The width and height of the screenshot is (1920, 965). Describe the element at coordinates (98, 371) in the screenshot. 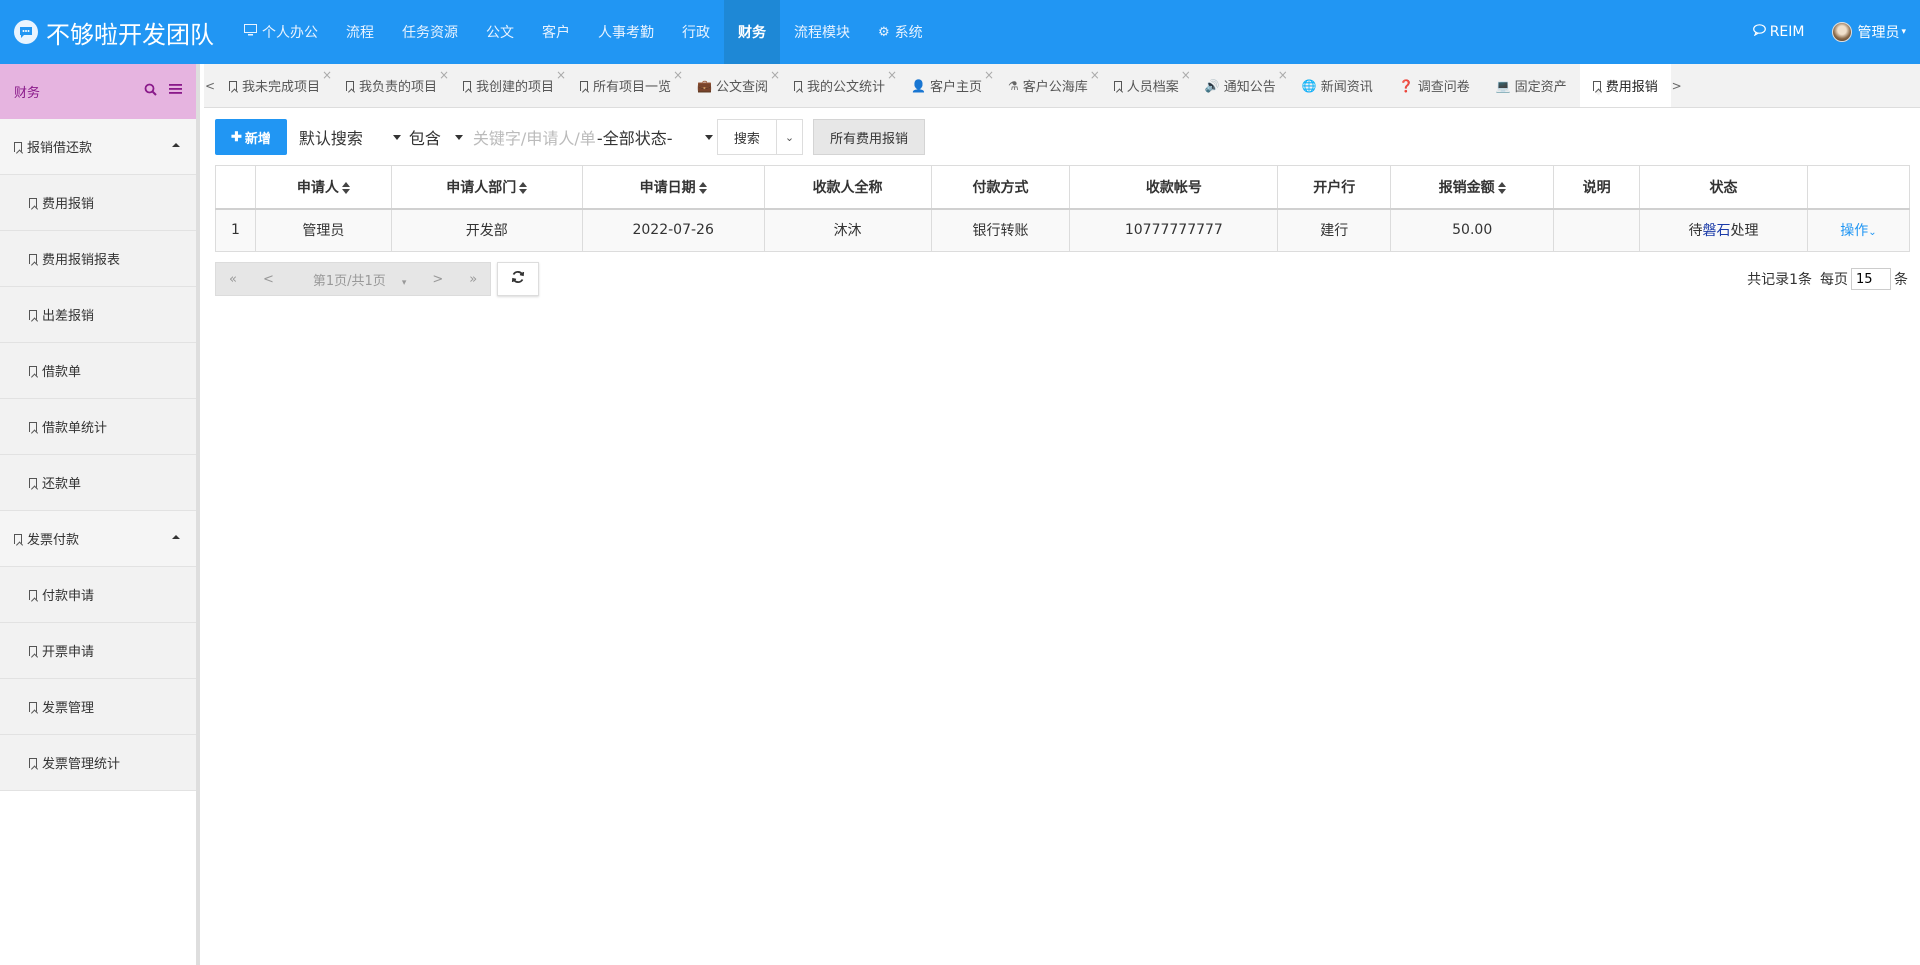

I see `sidebar-item-loan: 借款单` at that location.